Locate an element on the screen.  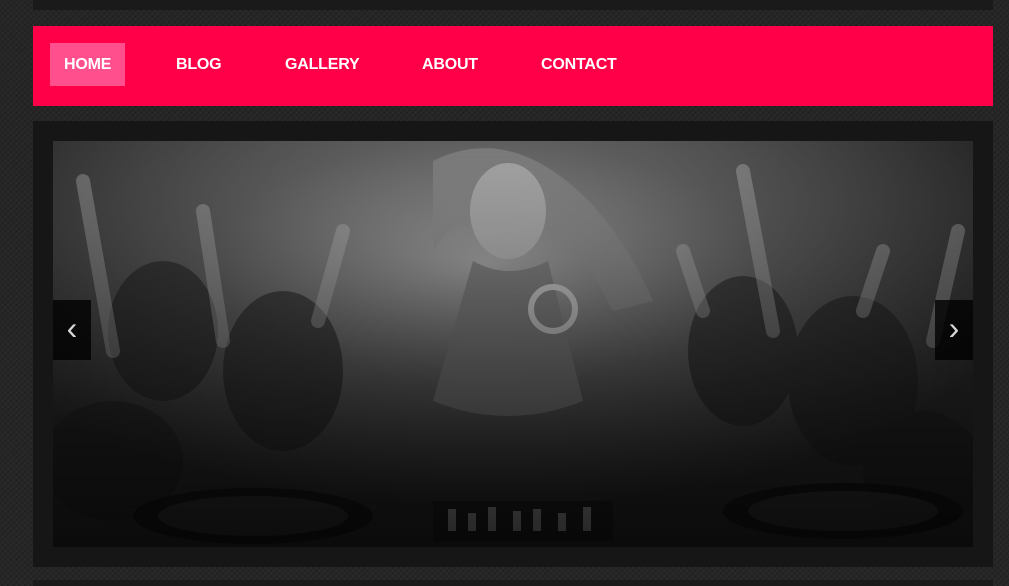
slider-prev-button: ‹ is located at coordinates (72, 330).